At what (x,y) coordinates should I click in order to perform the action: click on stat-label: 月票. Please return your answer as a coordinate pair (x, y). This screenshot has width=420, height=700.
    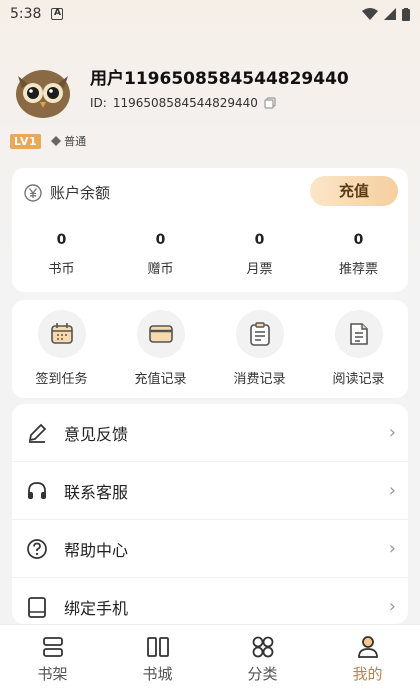
    Looking at the image, I should click on (259, 269).